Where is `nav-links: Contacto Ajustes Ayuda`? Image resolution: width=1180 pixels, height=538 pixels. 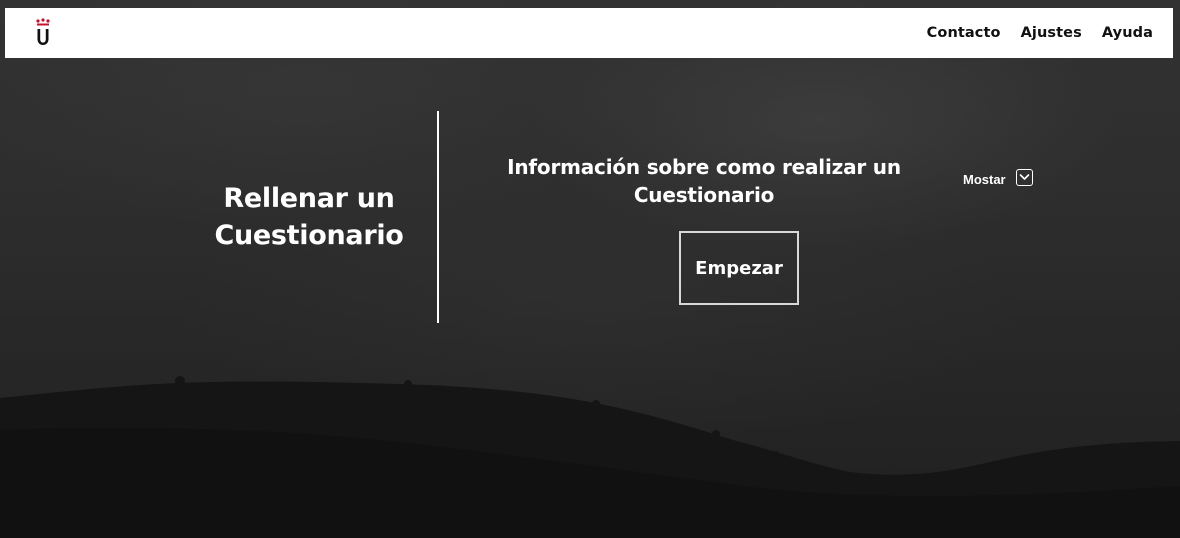 nav-links: Contacto Ajustes Ayuda is located at coordinates (1040, 33).